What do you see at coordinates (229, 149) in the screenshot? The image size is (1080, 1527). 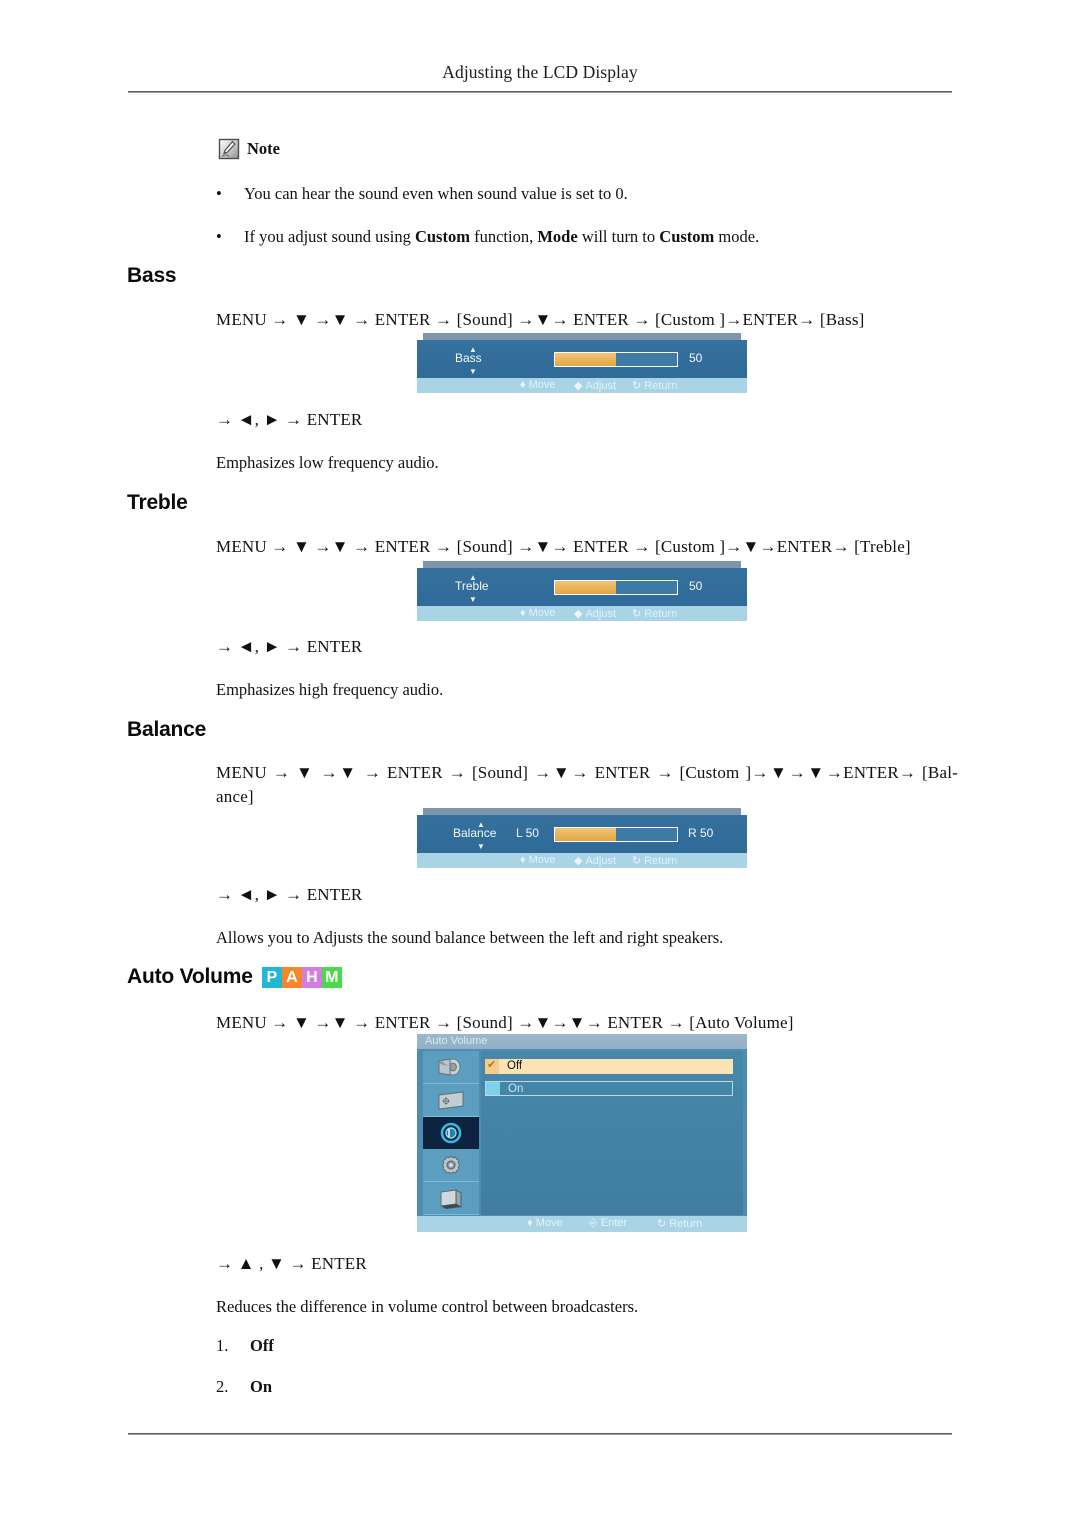 I see `note-pencil-icon` at bounding box center [229, 149].